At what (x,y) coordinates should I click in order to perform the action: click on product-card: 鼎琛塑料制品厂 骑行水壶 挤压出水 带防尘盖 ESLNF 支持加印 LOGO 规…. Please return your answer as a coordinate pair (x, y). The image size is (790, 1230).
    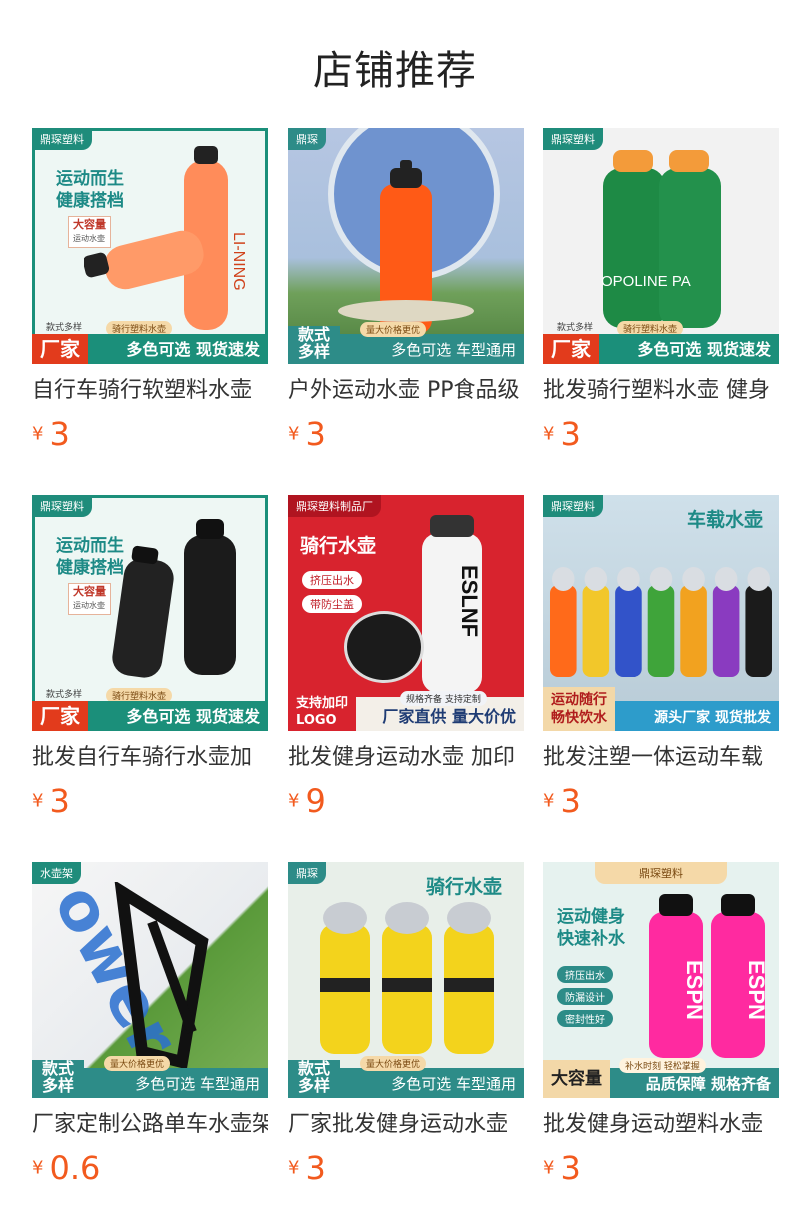
    Looking at the image, I should click on (406, 665).